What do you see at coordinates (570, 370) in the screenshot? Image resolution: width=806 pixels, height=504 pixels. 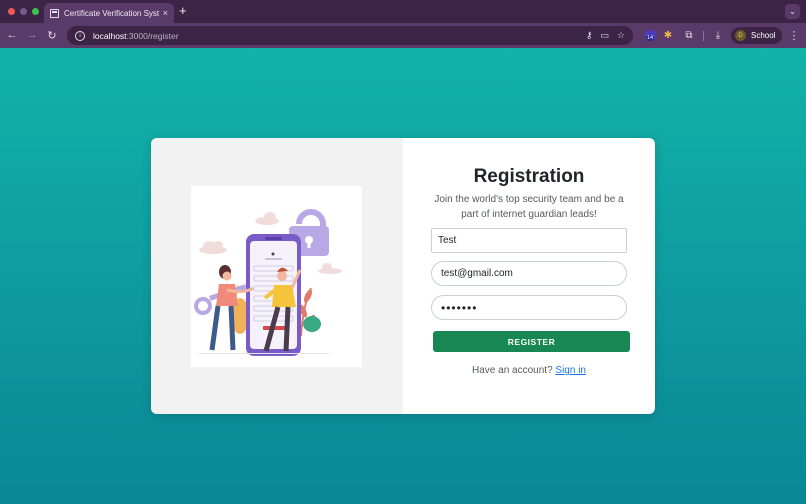 I see `signin-link: Sign in` at bounding box center [570, 370].